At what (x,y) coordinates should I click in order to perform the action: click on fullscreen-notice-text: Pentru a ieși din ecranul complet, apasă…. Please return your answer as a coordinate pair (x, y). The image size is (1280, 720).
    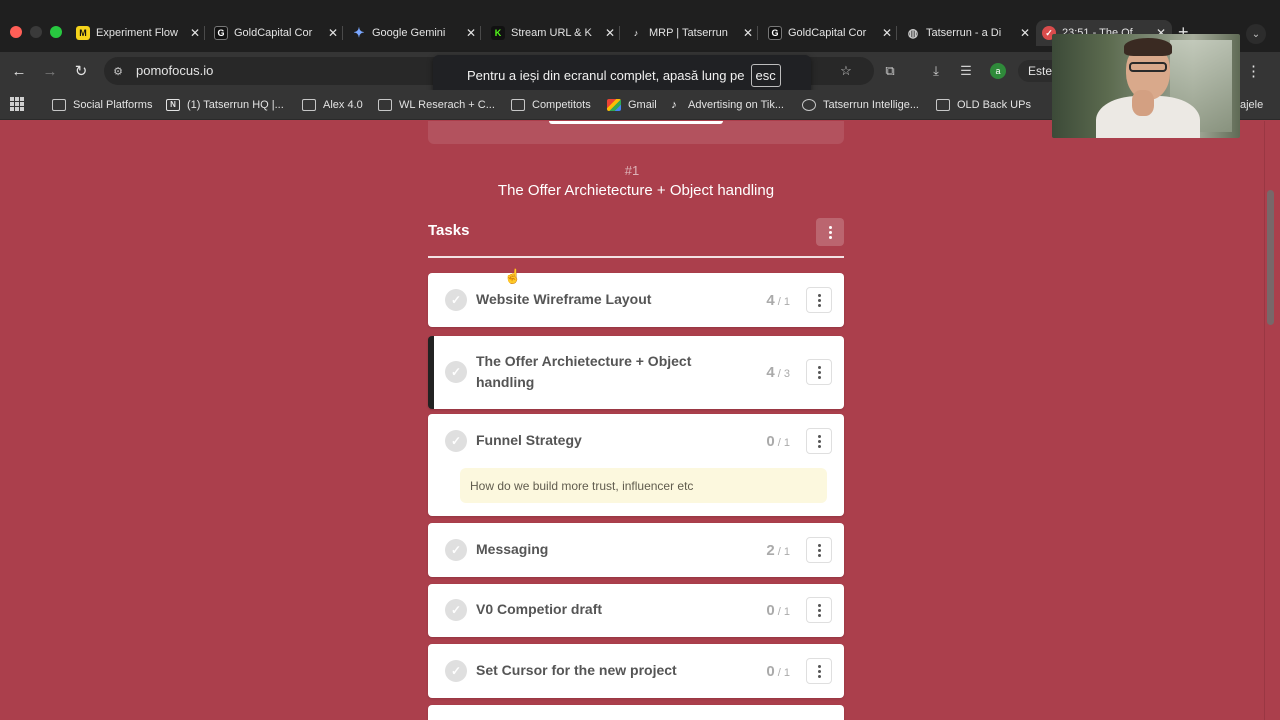
    Looking at the image, I should click on (606, 75).